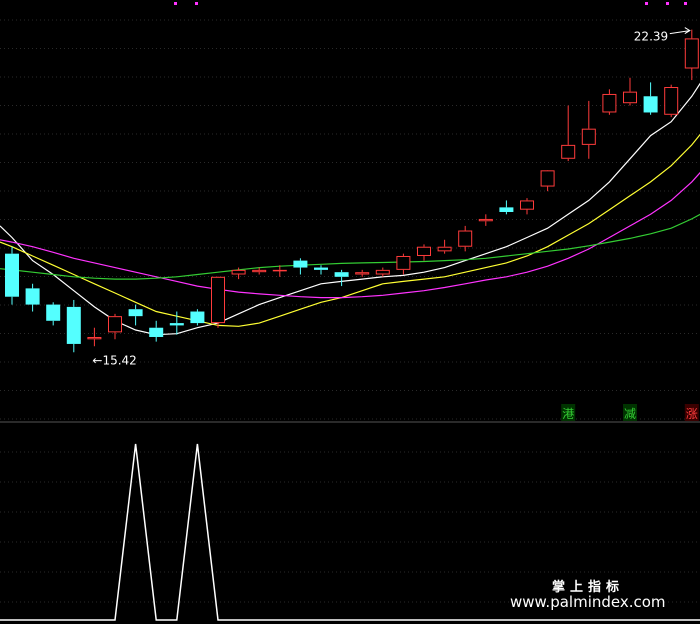  What do you see at coordinates (588, 602) in the screenshot?
I see `watermark-url: www.palmindex.com` at bounding box center [588, 602].